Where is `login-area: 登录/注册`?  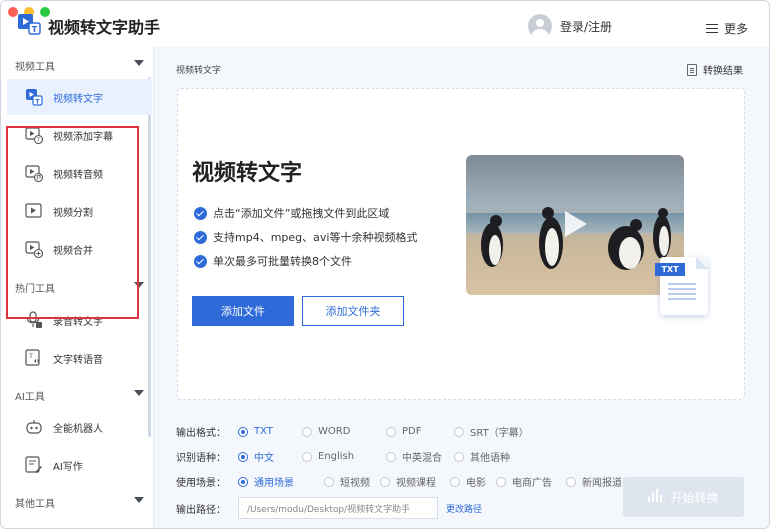 login-area: 登录/注册 is located at coordinates (570, 26).